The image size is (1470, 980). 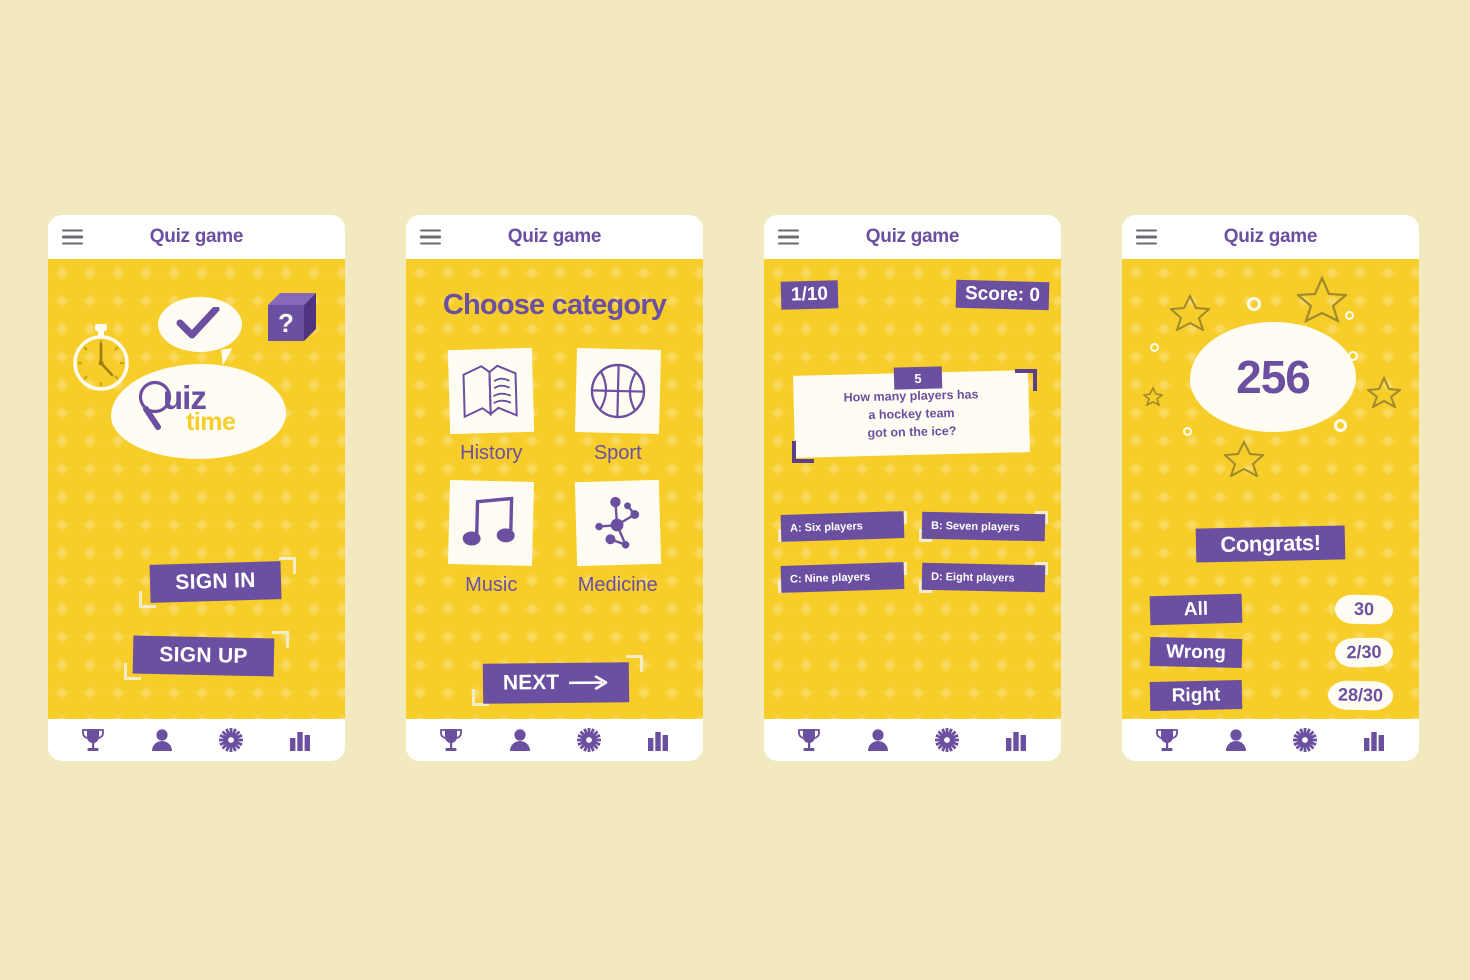 I want to click on stat-label: Right, so click(x=1196, y=695).